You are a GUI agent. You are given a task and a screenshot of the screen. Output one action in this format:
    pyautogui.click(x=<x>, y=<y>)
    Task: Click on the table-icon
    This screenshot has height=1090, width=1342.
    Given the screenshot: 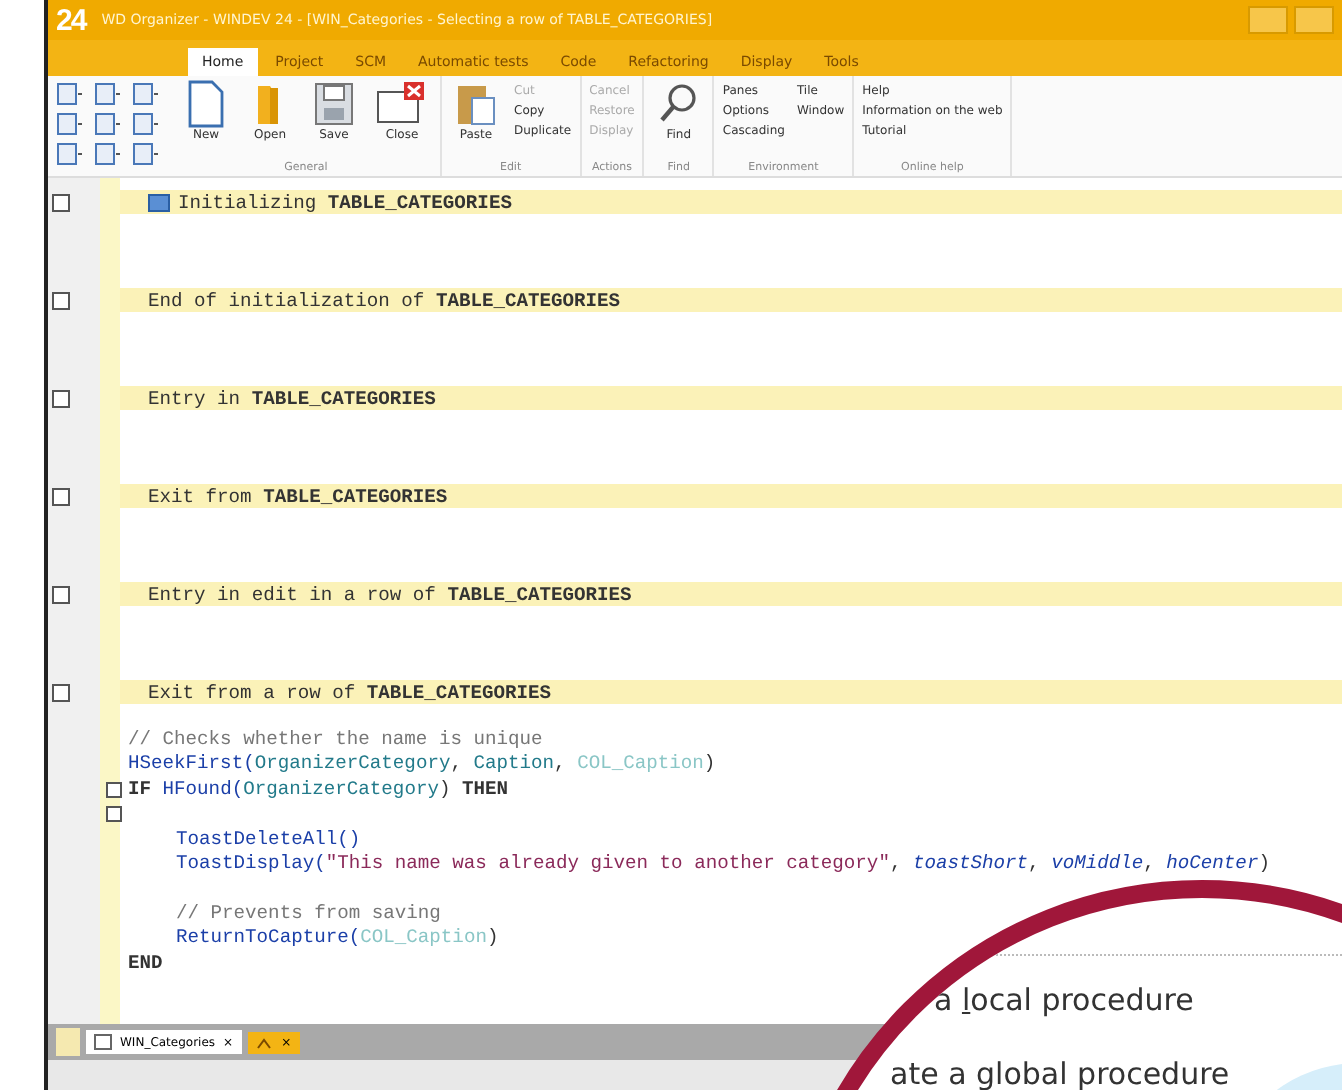 What is the action you would take?
    pyautogui.click(x=159, y=202)
    